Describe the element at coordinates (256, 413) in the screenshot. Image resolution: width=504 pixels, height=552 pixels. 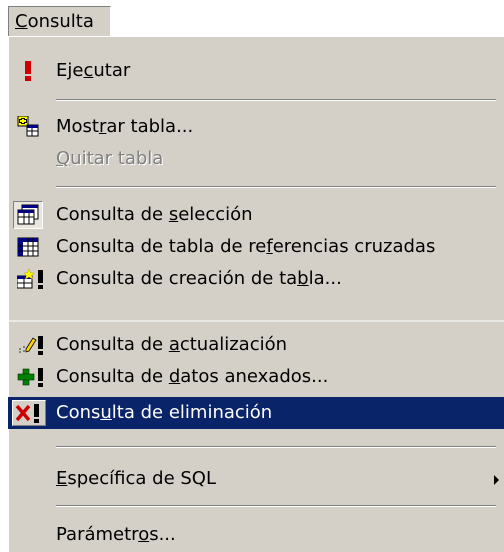
I see `menu-item-consulta-eliminacion: Consulta de eliminación` at that location.